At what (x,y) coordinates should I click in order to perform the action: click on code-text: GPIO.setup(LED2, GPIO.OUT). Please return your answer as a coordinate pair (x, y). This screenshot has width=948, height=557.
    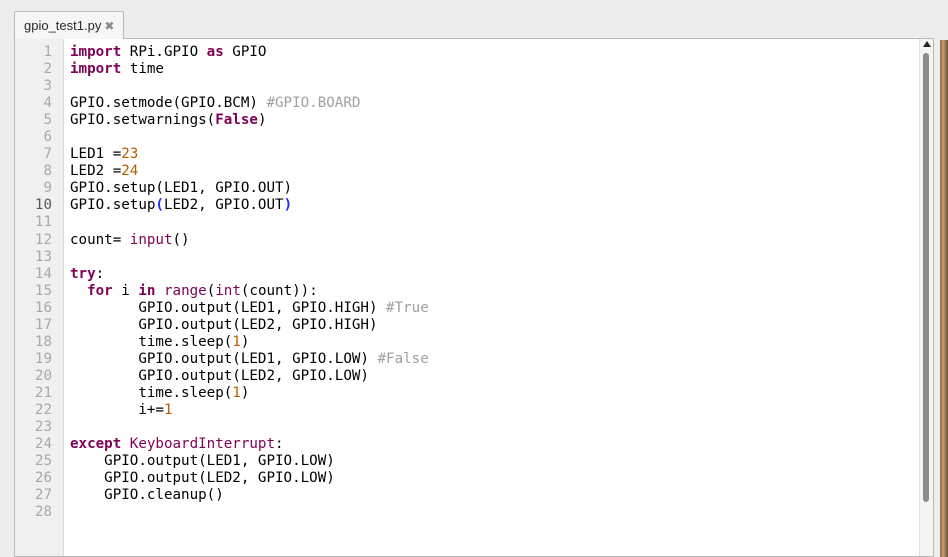
    Looking at the image, I should click on (181, 205).